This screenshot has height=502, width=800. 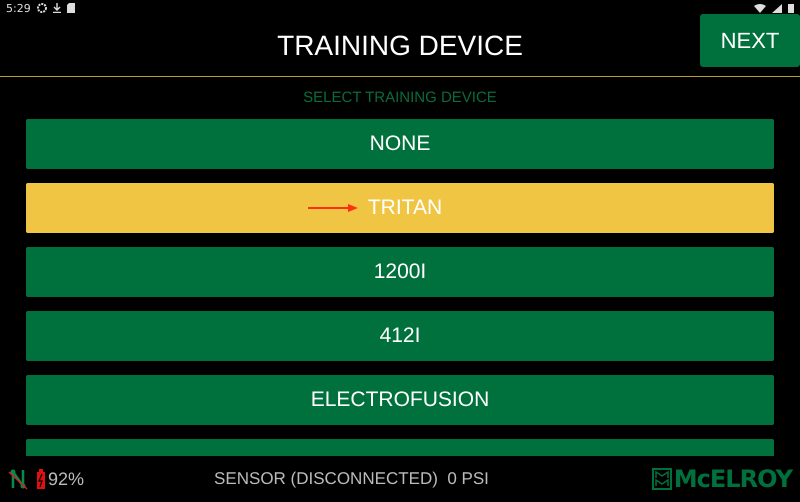 What do you see at coordinates (400, 400) in the screenshot?
I see `device-option: ELECTROFUSION` at bounding box center [400, 400].